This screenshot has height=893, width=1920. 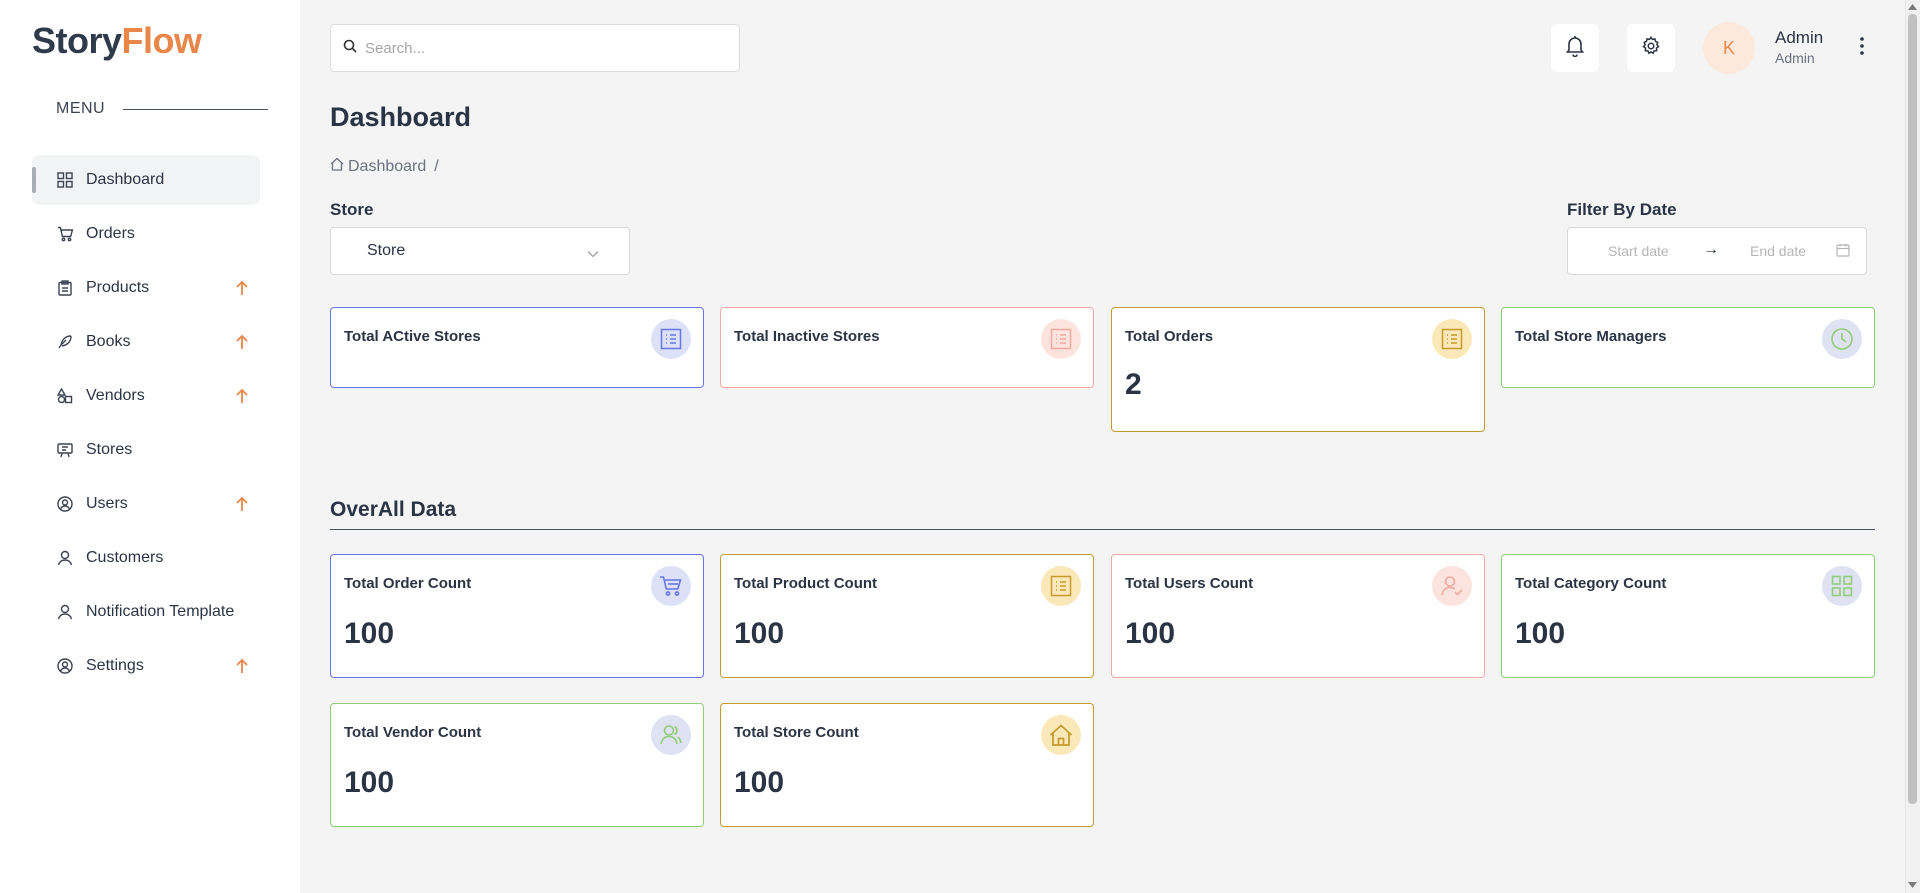 I want to click on notifications-button, so click(x=1575, y=48).